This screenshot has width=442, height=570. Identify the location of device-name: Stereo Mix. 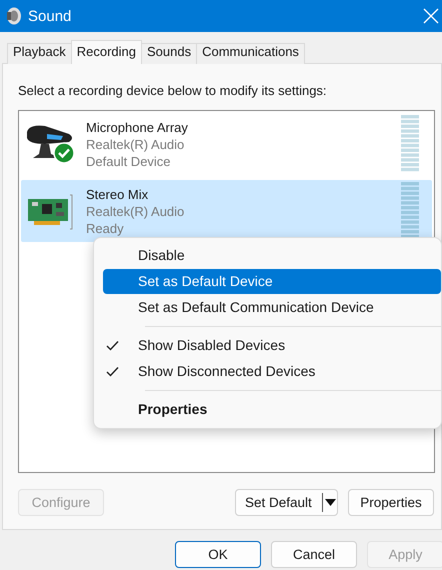
(118, 194).